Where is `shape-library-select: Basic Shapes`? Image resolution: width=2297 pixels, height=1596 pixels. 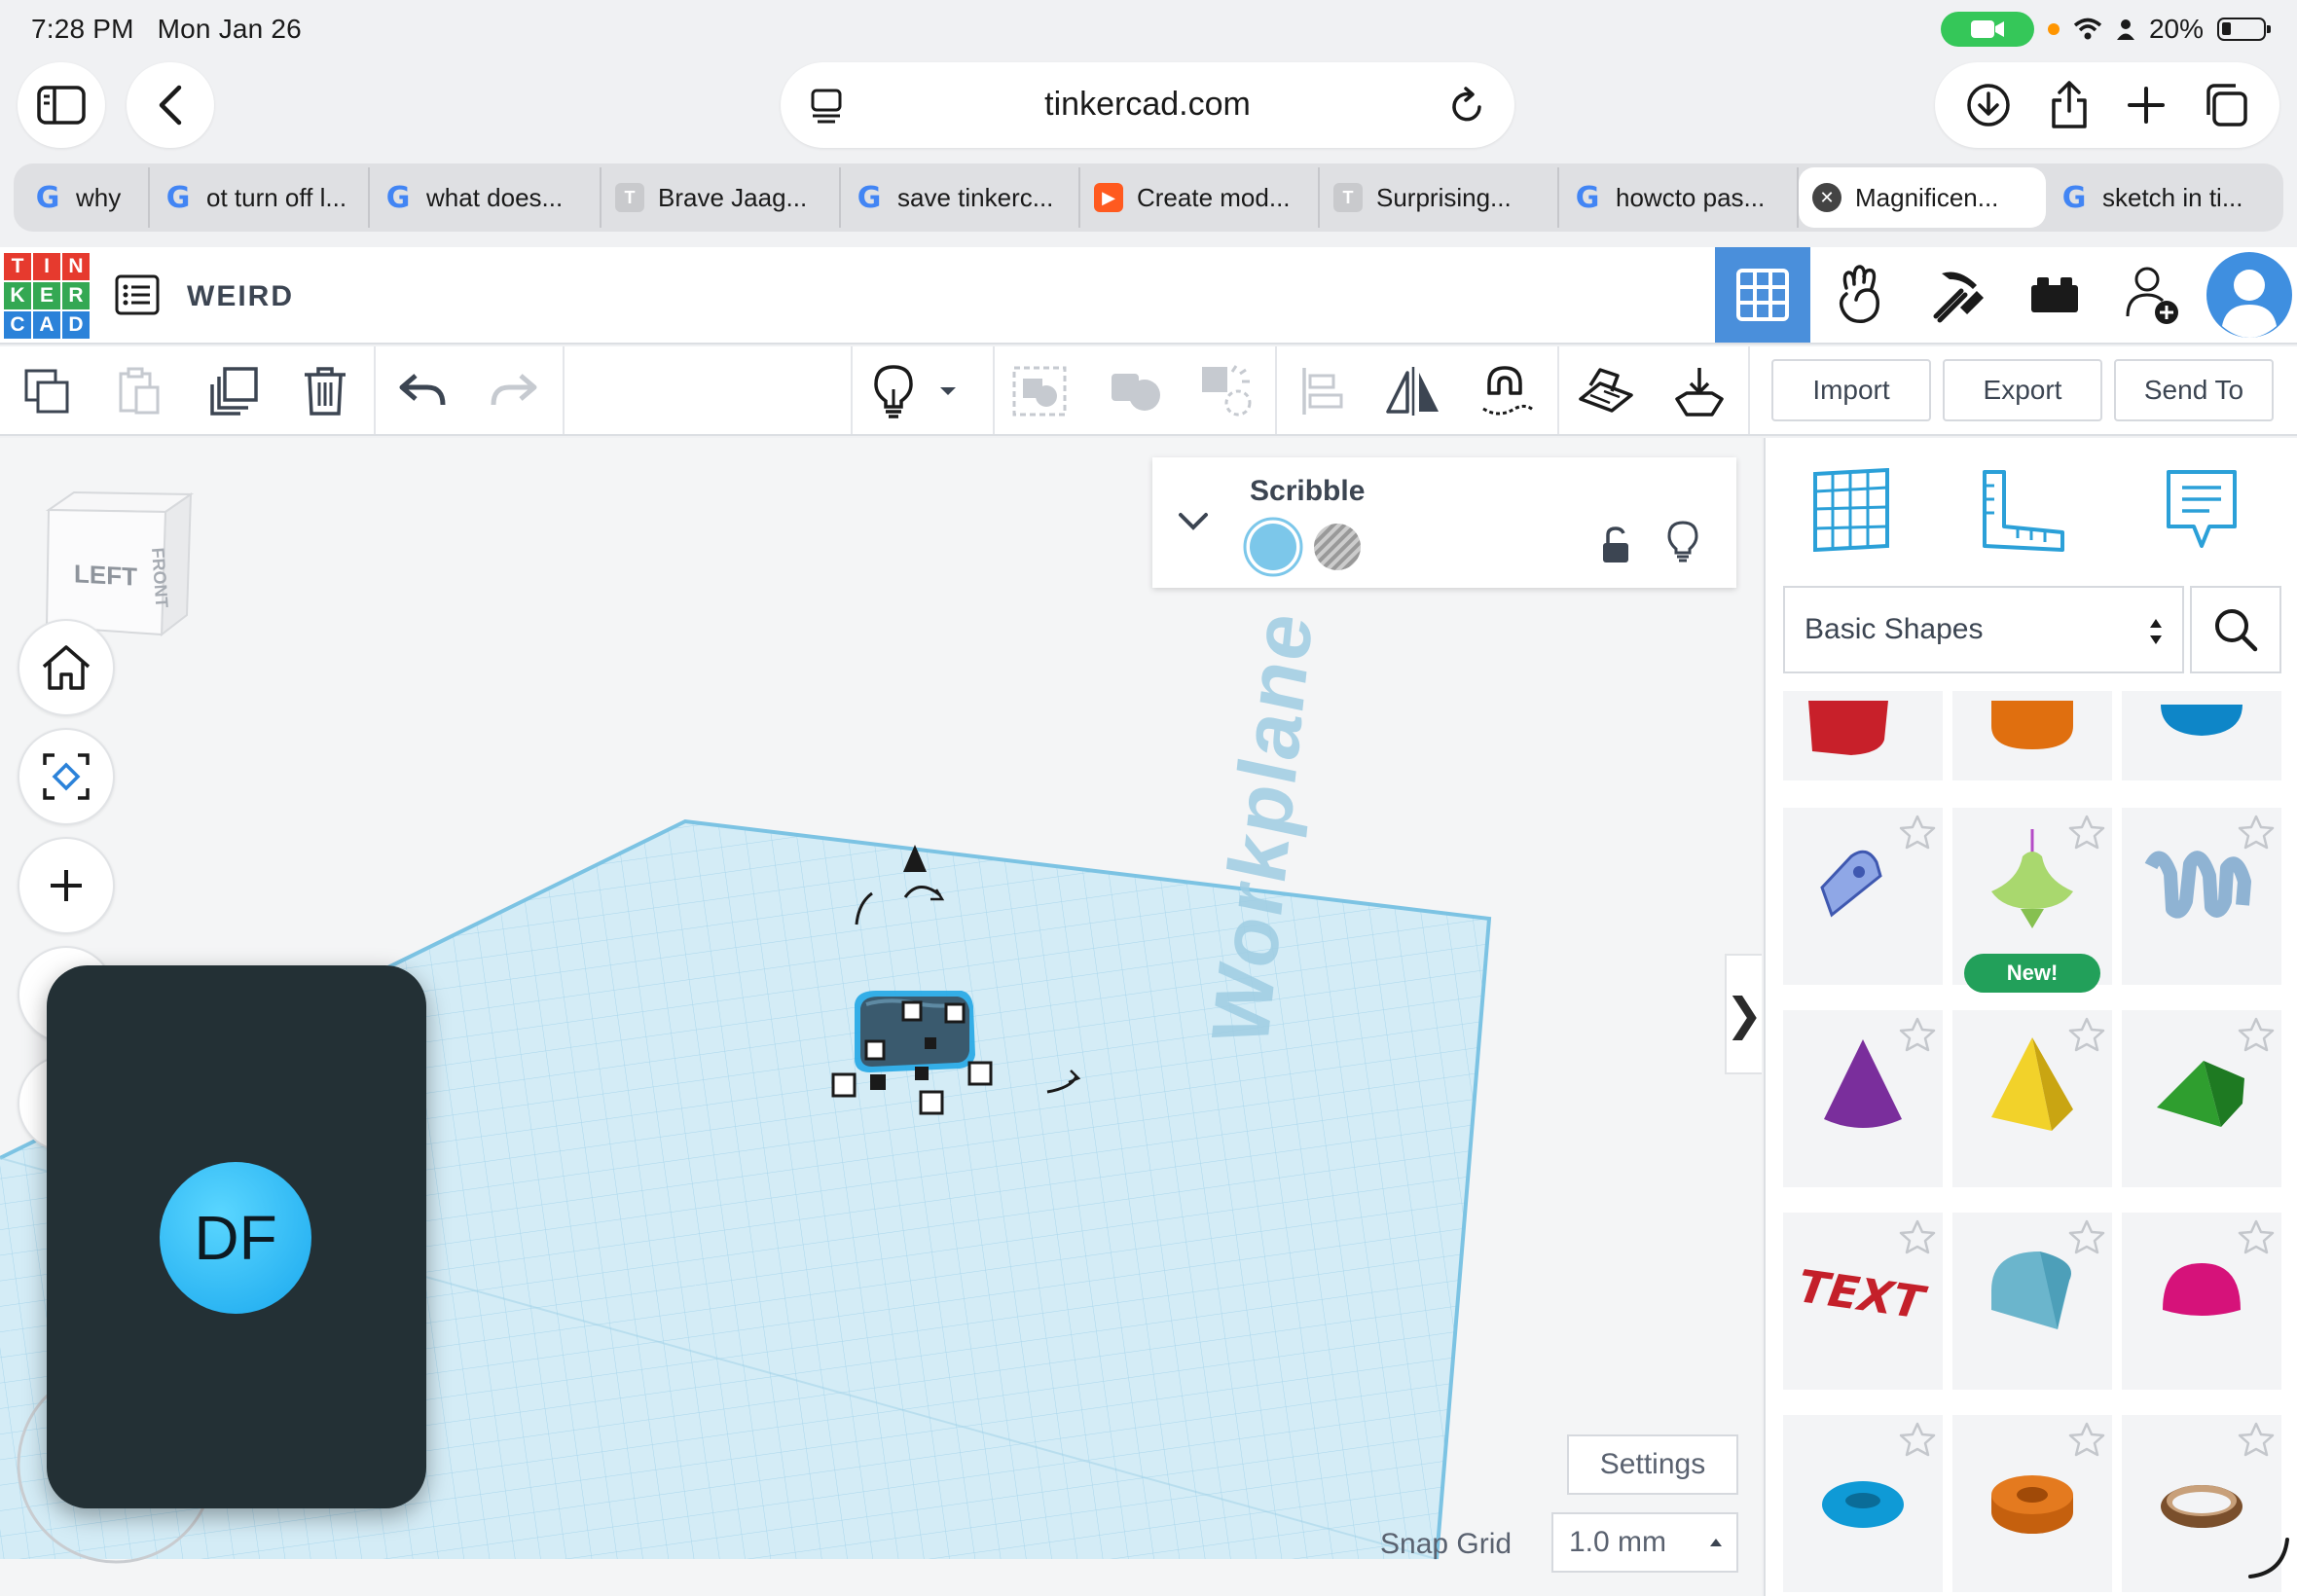
shape-library-select: Basic Shapes is located at coordinates (1983, 629).